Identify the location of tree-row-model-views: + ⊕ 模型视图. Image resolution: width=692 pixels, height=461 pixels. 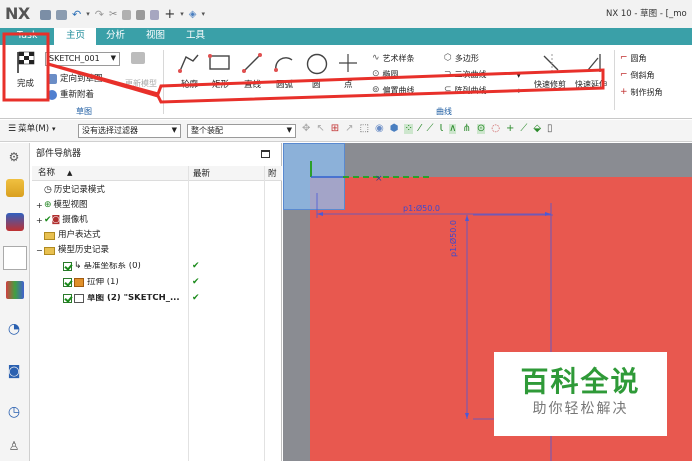
(158, 205).